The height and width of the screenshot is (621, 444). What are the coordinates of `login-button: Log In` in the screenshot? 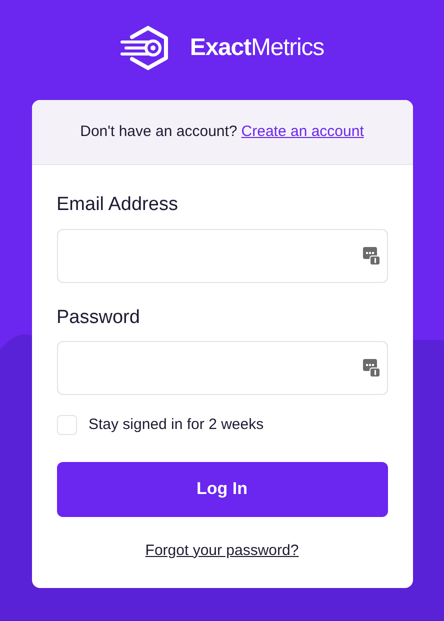 It's located at (222, 489).